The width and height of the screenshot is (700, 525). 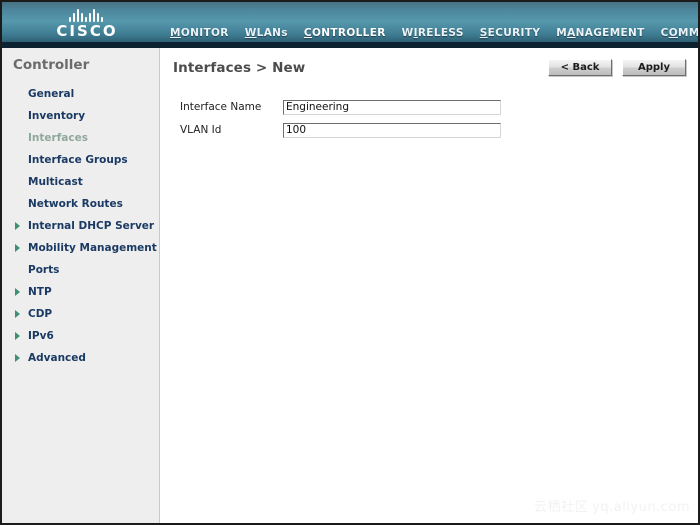 I want to click on sidebar-item-label: Multicast, so click(x=55, y=182).